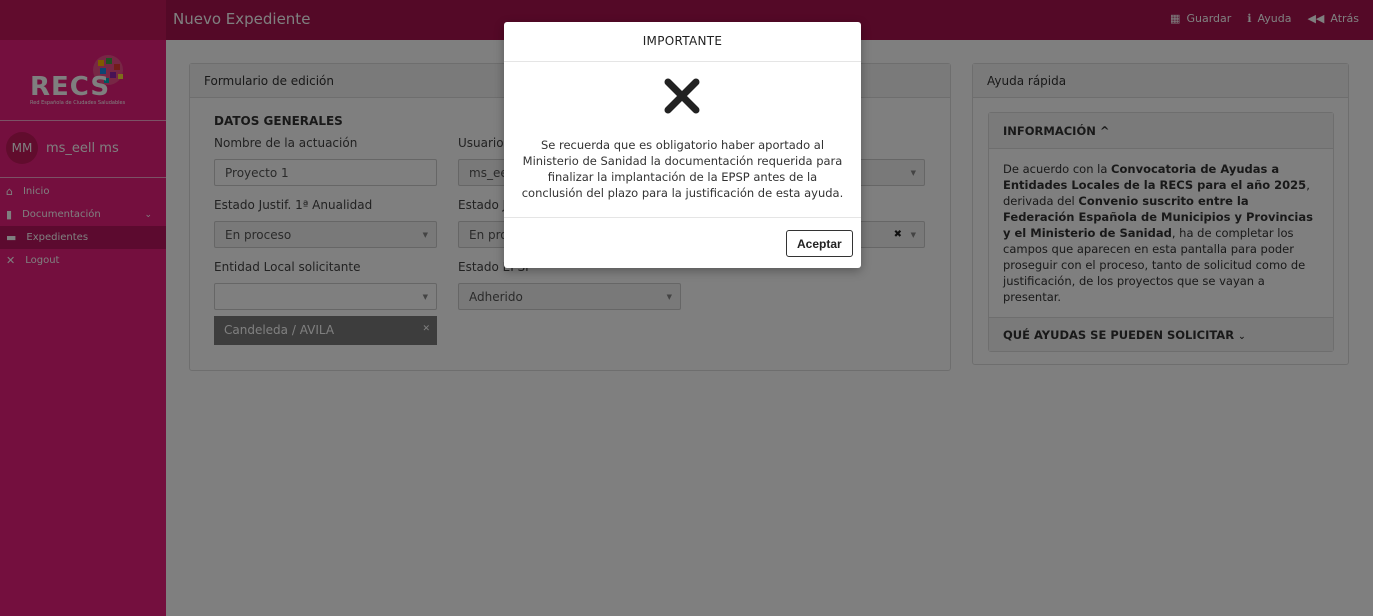 The height and width of the screenshot is (616, 1373). I want to click on accept-button: Aceptar, so click(819, 243).